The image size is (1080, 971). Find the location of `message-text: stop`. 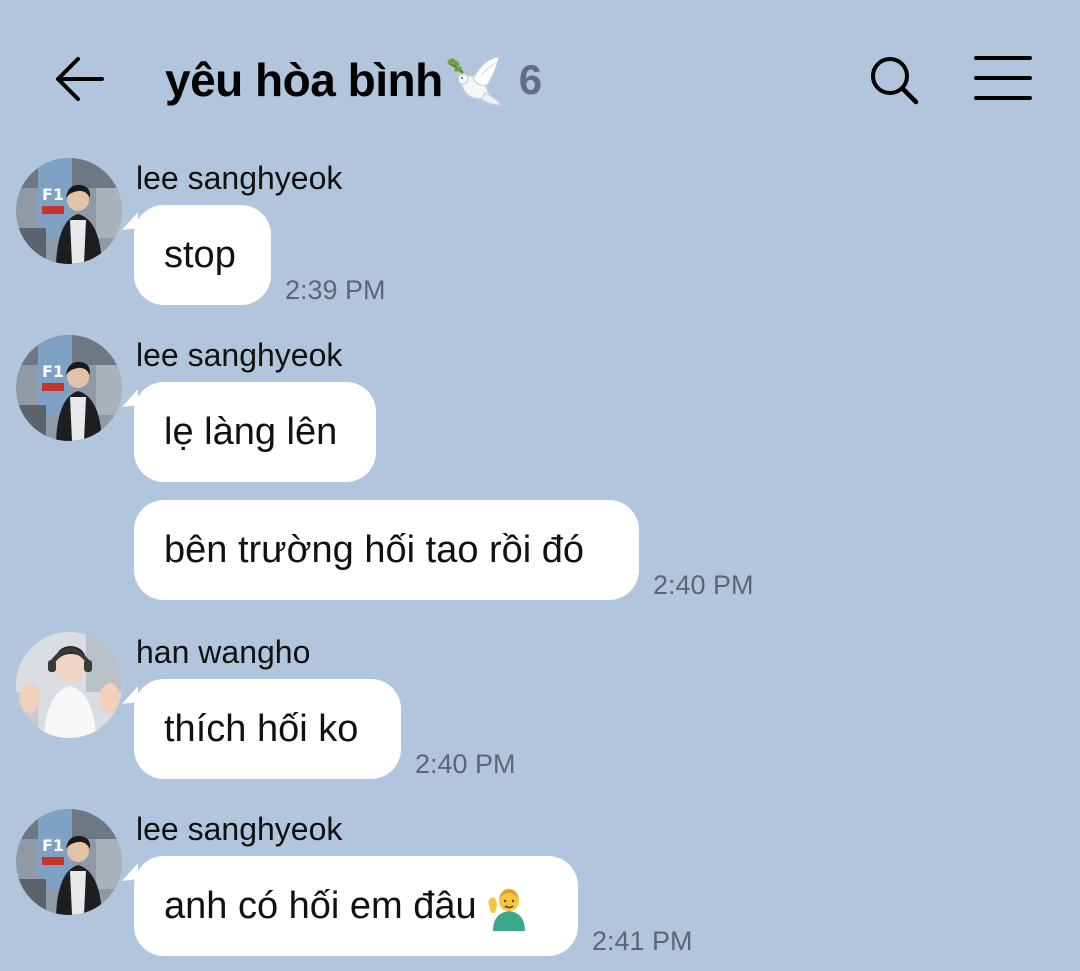

message-text: stop is located at coordinates (200, 254).